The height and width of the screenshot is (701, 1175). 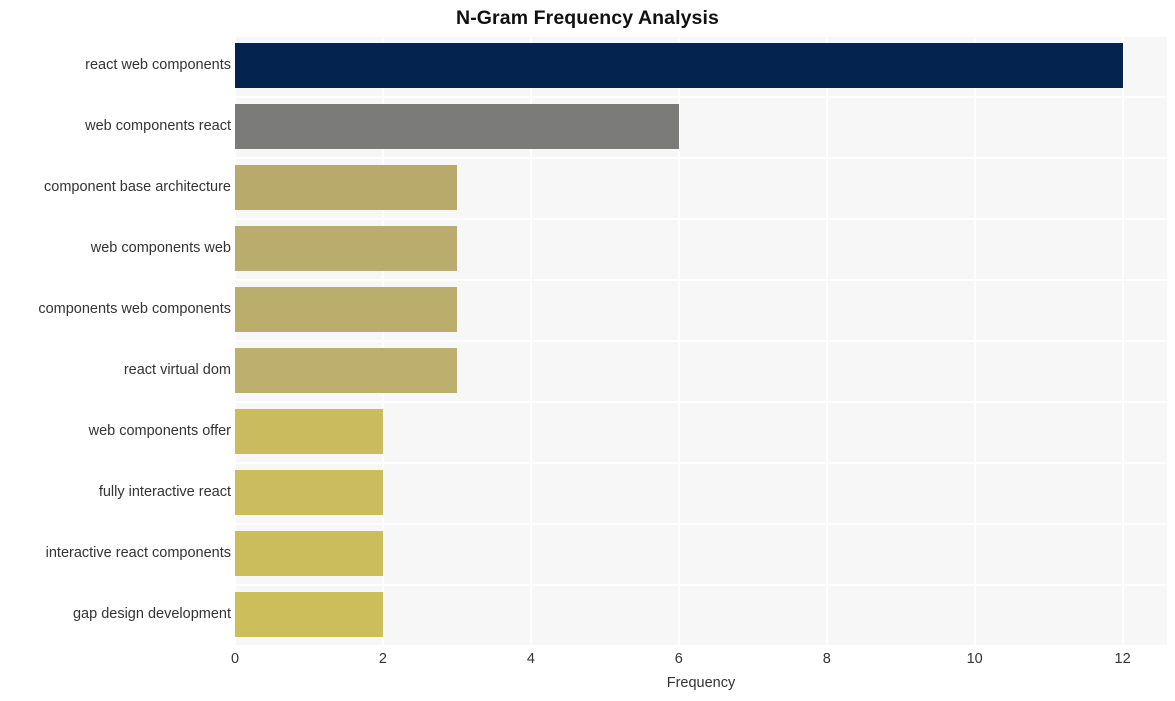 What do you see at coordinates (235, 659) in the screenshot?
I see `x-axis-tick-label: 0` at bounding box center [235, 659].